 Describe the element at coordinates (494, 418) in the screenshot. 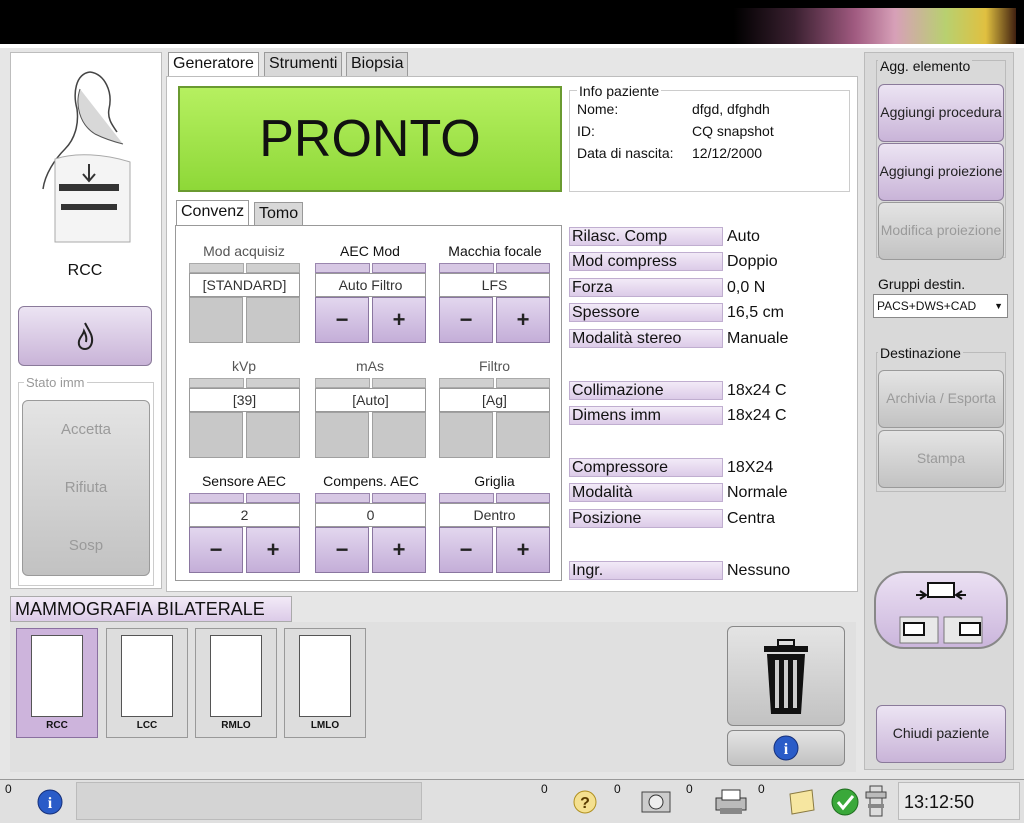

I see `filtro-control: [Ag]` at that location.